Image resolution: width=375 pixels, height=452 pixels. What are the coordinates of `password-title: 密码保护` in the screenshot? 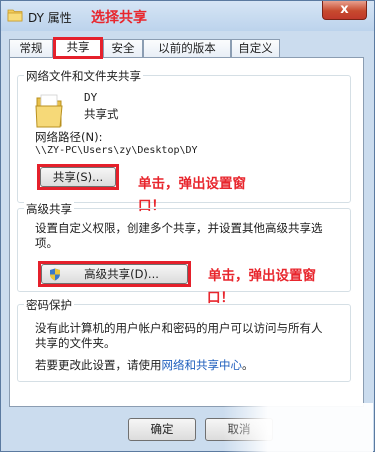 It's located at (49, 305).